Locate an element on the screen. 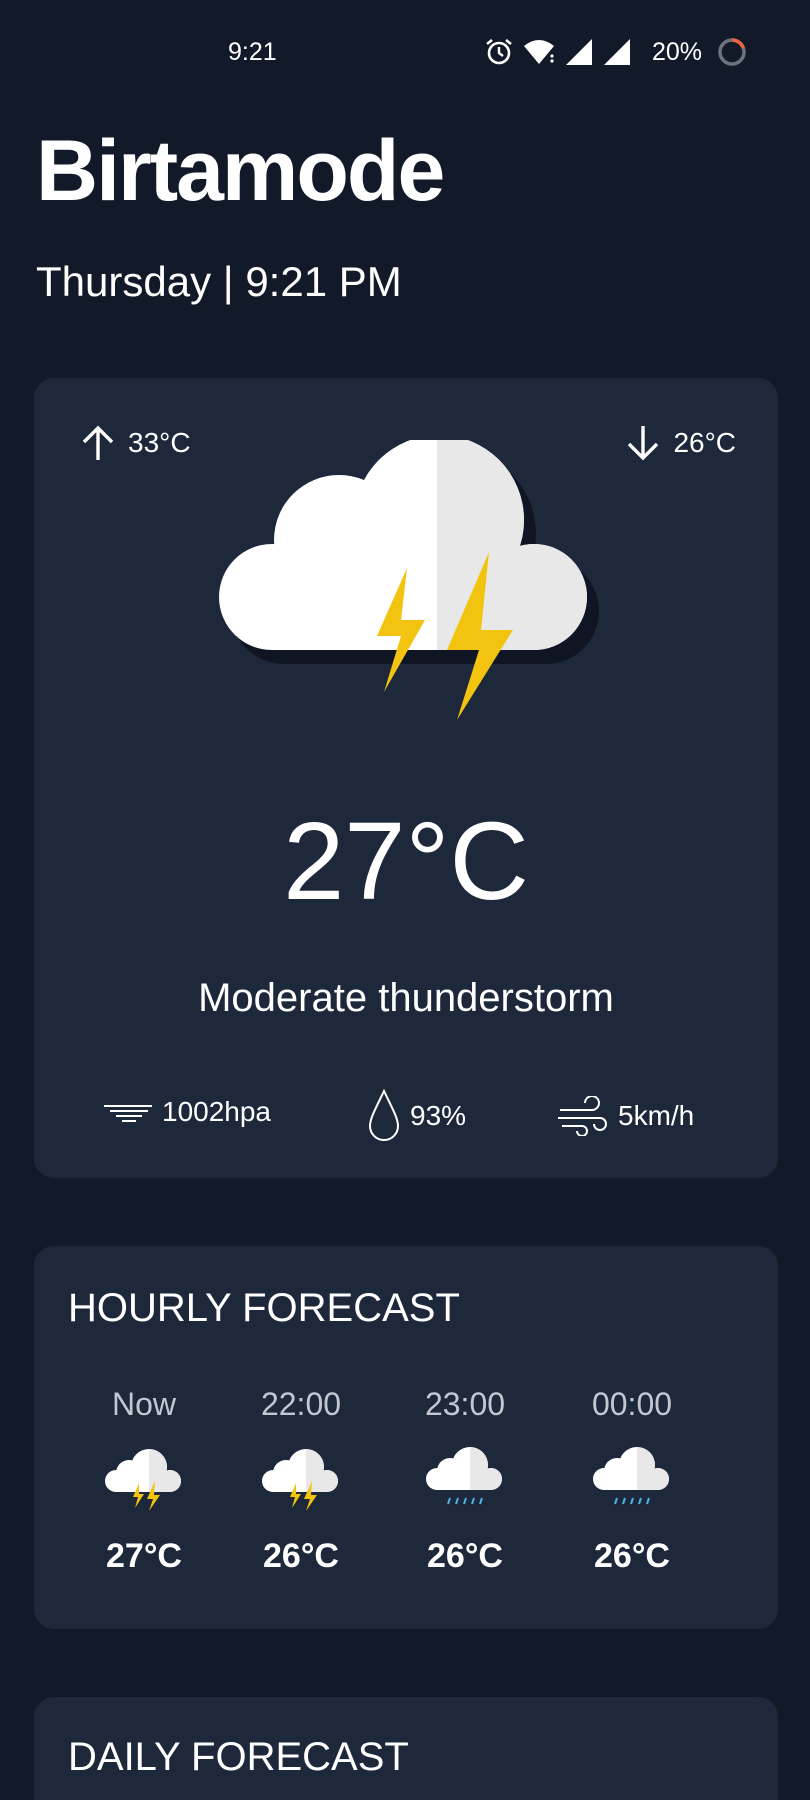 This screenshot has width=810, height=1800. high-temp: 33°C is located at coordinates (135, 443).